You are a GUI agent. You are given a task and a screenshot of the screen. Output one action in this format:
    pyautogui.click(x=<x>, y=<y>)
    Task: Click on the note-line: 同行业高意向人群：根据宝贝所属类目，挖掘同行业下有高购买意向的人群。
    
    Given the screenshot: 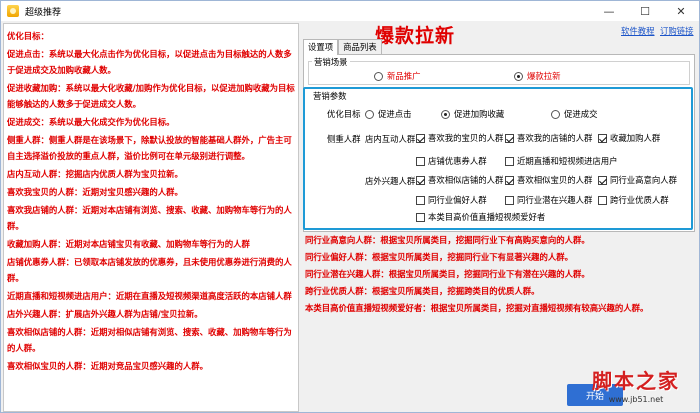 What is the action you would take?
    pyautogui.click(x=447, y=240)
    